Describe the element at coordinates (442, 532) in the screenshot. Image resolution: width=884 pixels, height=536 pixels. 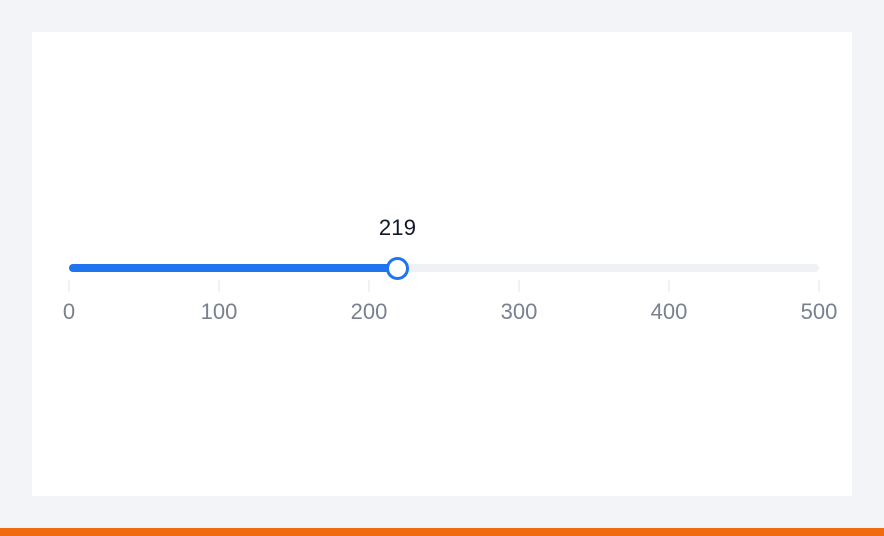
I see `bottom-accent-bar` at that location.